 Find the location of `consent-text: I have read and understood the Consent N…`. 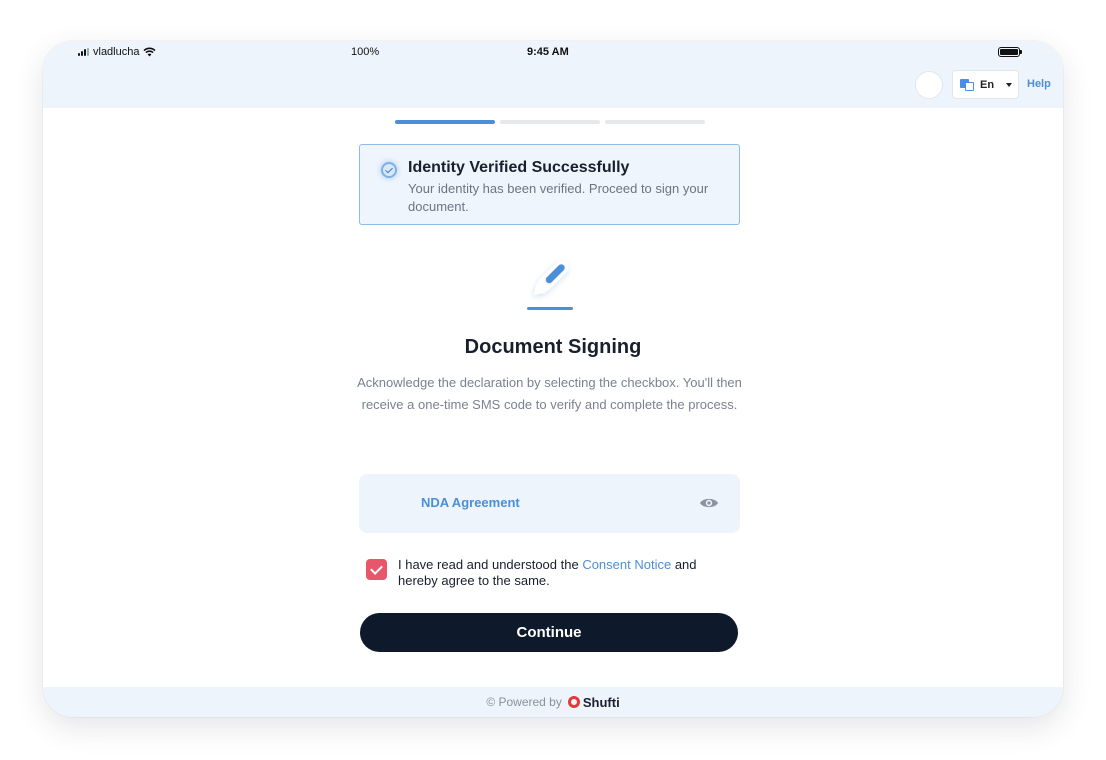

consent-text: I have read and understood the Consent N… is located at coordinates (563, 573).